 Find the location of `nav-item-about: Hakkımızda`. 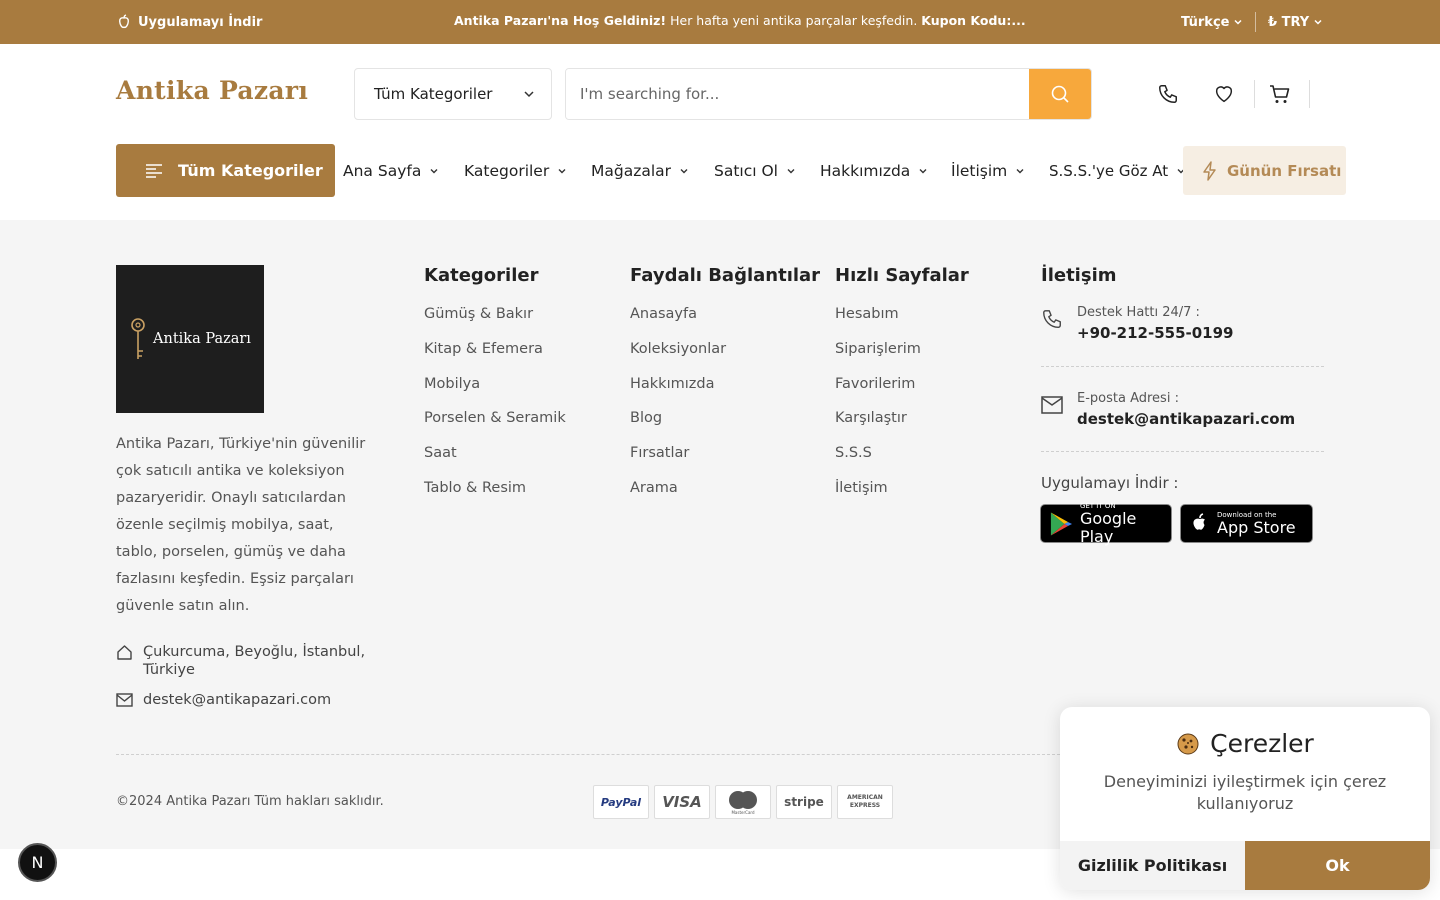

nav-item-about: Hakkımızda is located at coordinates (874, 170).